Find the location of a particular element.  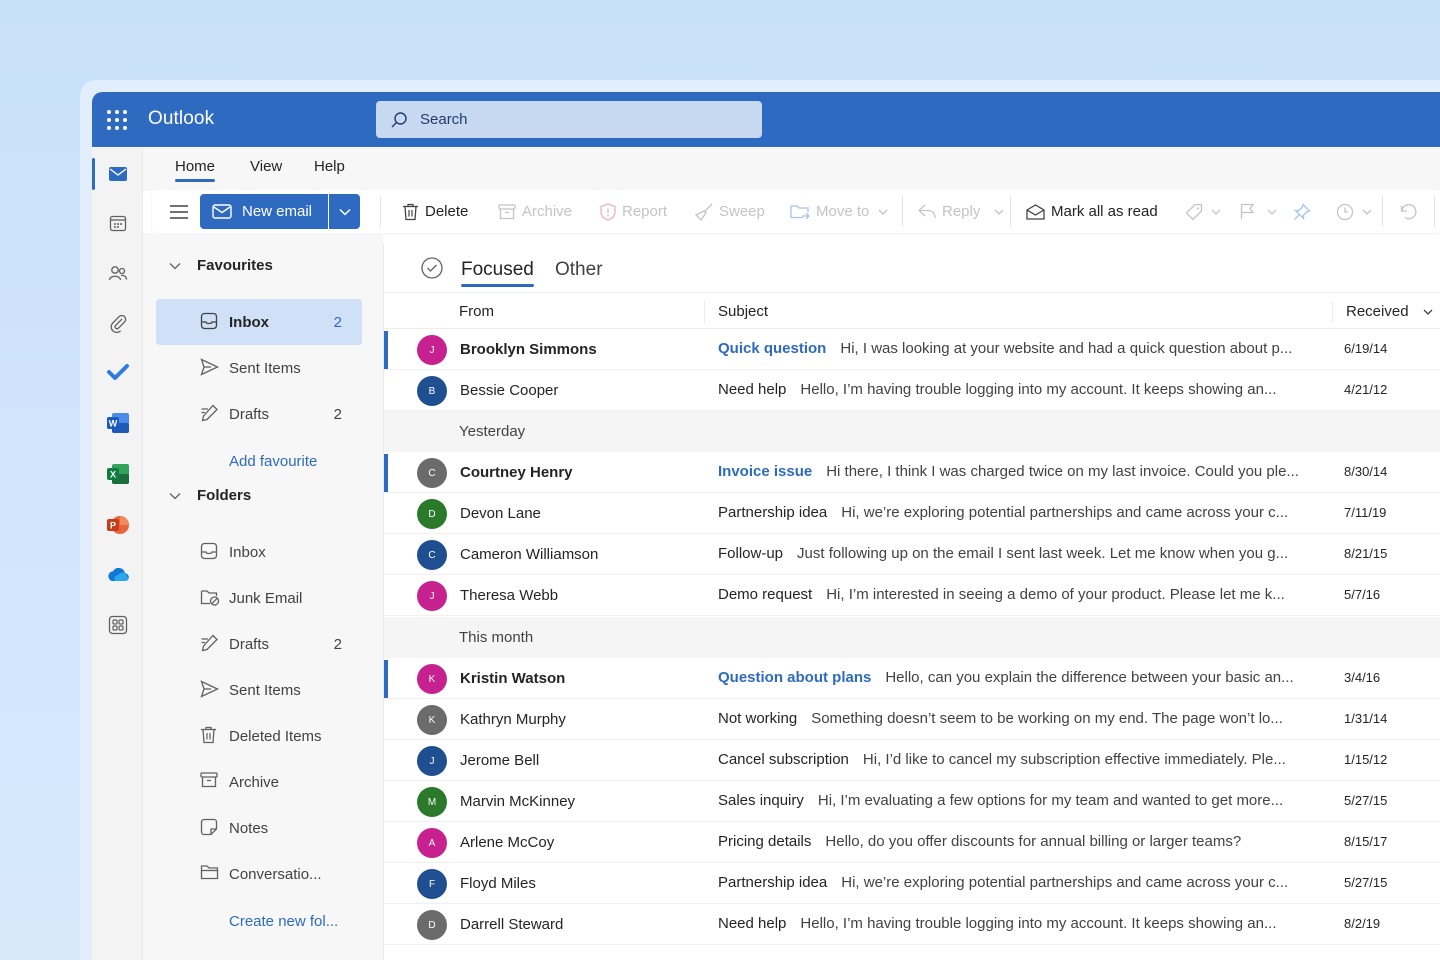

received-date: 3/4/16 is located at coordinates (1362, 677).